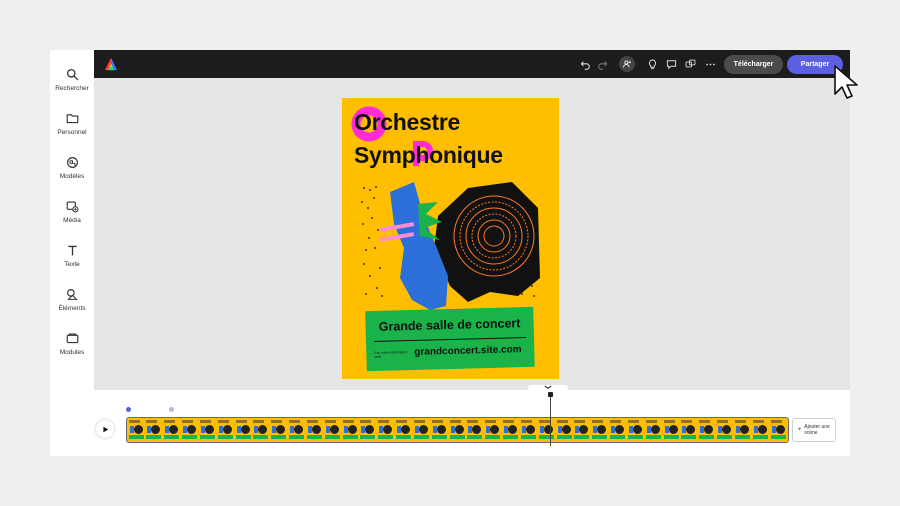 This screenshot has height=506, width=900. Describe the element at coordinates (428, 155) in the screenshot. I see `poster-title-line2: Symphonique` at that location.